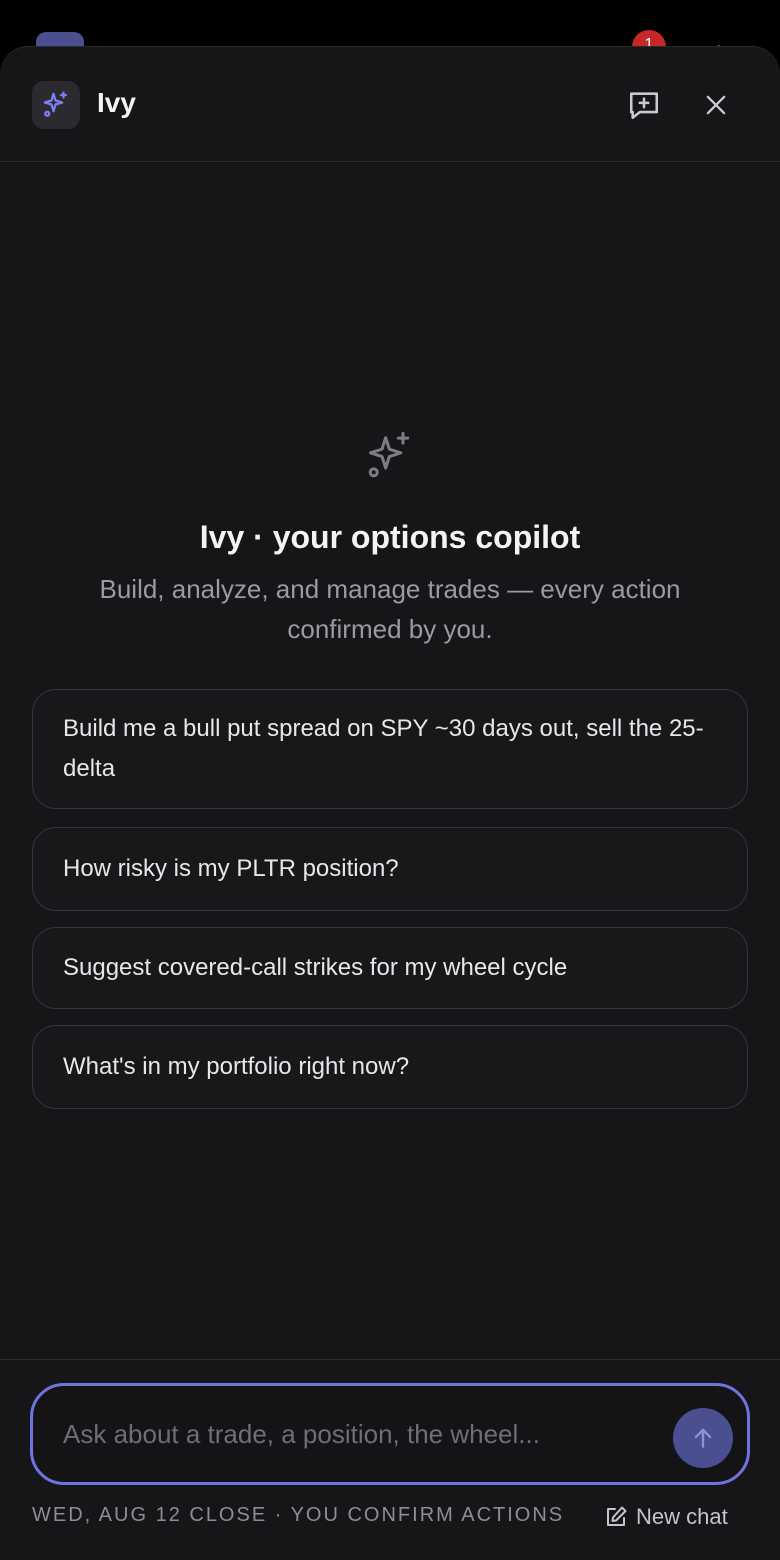 Image resolution: width=780 pixels, height=1560 pixels. What do you see at coordinates (358, 1434) in the screenshot?
I see `message-input` at bounding box center [358, 1434].